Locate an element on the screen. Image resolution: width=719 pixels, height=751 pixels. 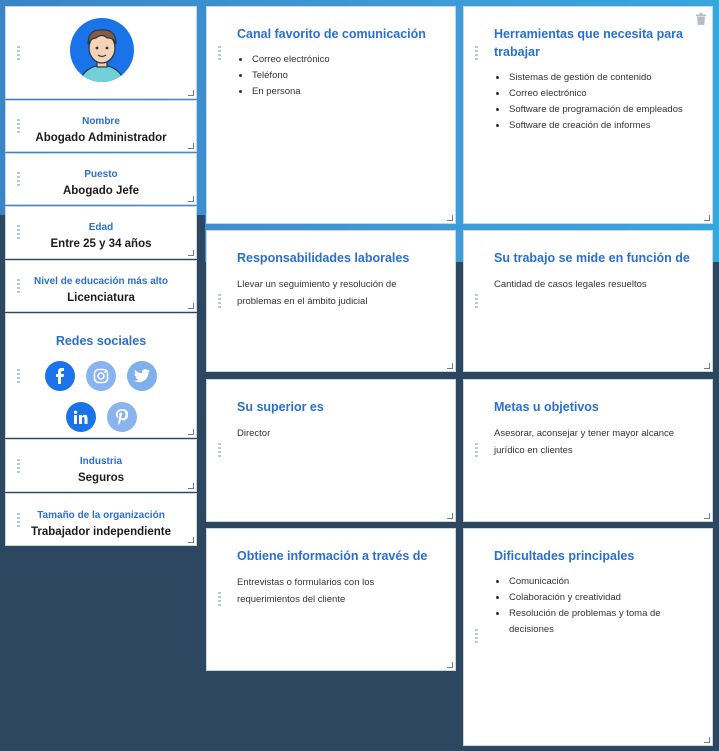
field-value: Licenciatura is located at coordinates (101, 298).